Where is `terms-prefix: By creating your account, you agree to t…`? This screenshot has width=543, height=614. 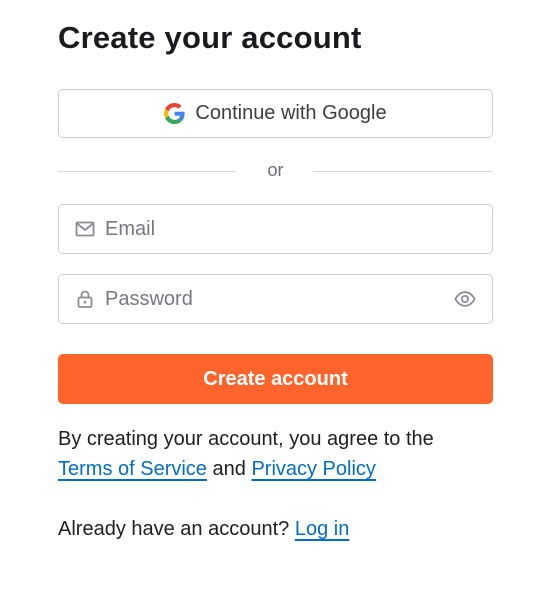
terms-prefix: By creating your account, you agree to t… is located at coordinates (246, 439).